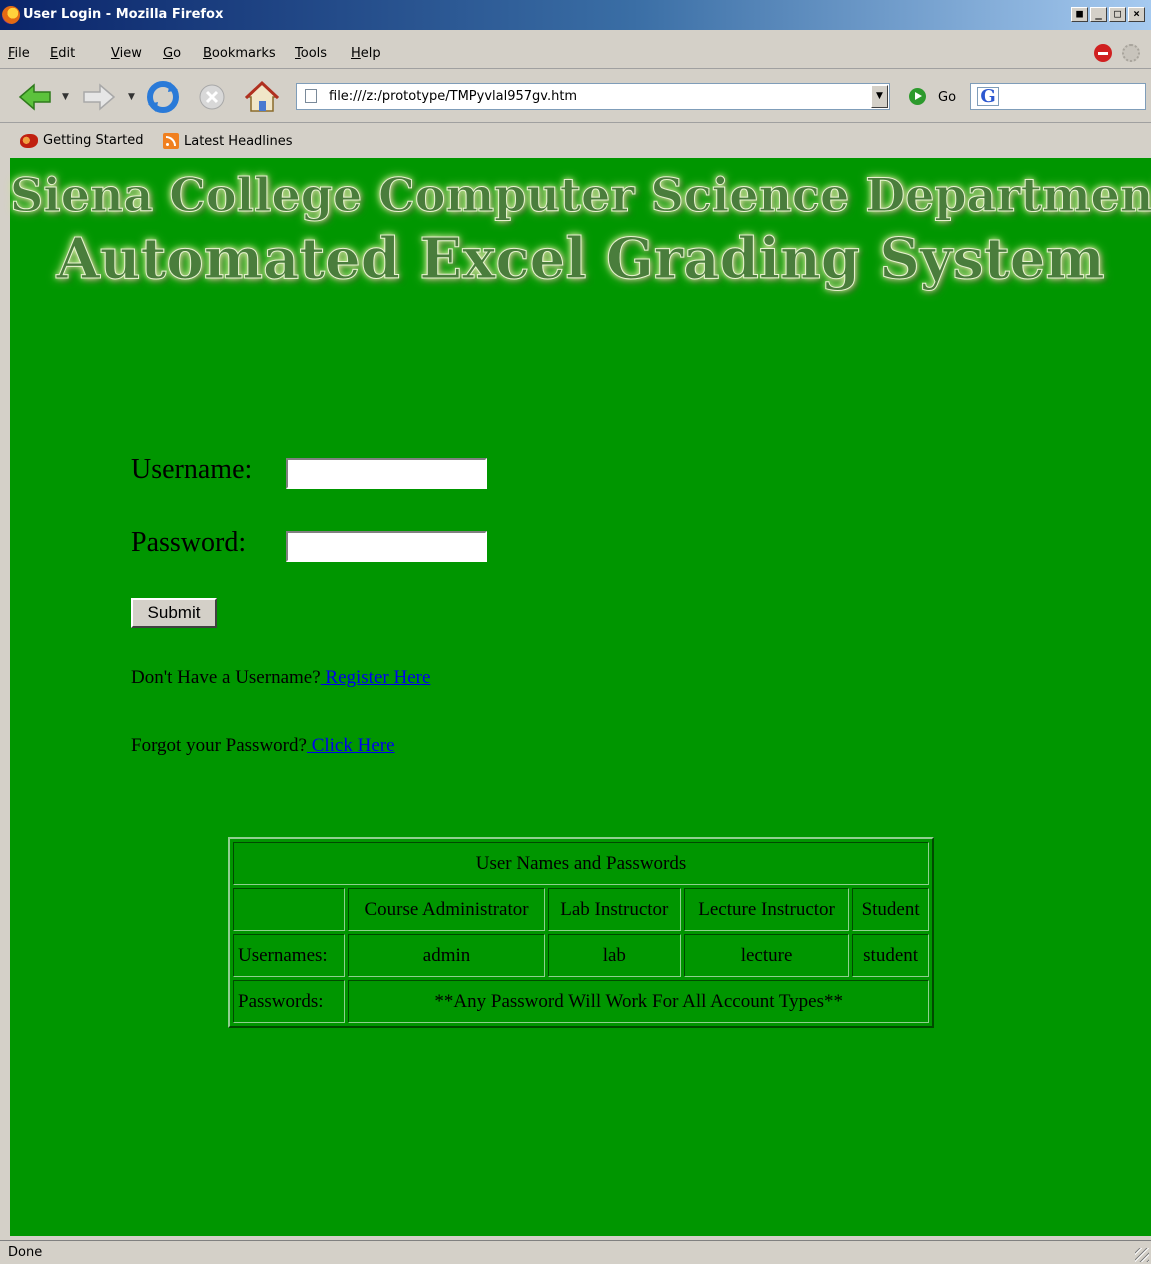  What do you see at coordinates (1142, 1255) in the screenshot?
I see `resize-grip-icon` at bounding box center [1142, 1255].